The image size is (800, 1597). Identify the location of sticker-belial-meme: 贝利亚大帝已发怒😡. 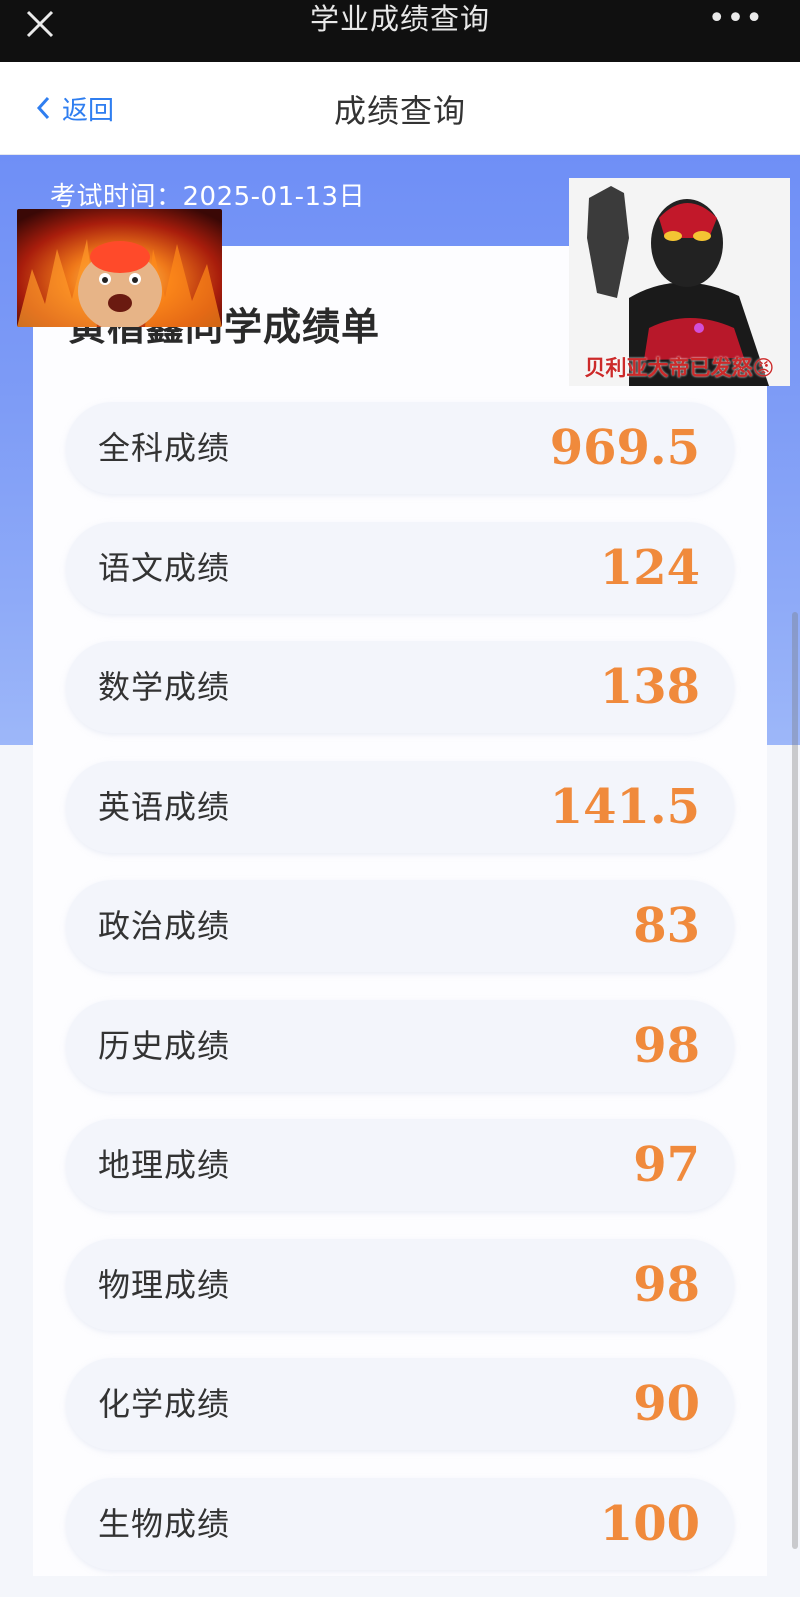
(679, 282).